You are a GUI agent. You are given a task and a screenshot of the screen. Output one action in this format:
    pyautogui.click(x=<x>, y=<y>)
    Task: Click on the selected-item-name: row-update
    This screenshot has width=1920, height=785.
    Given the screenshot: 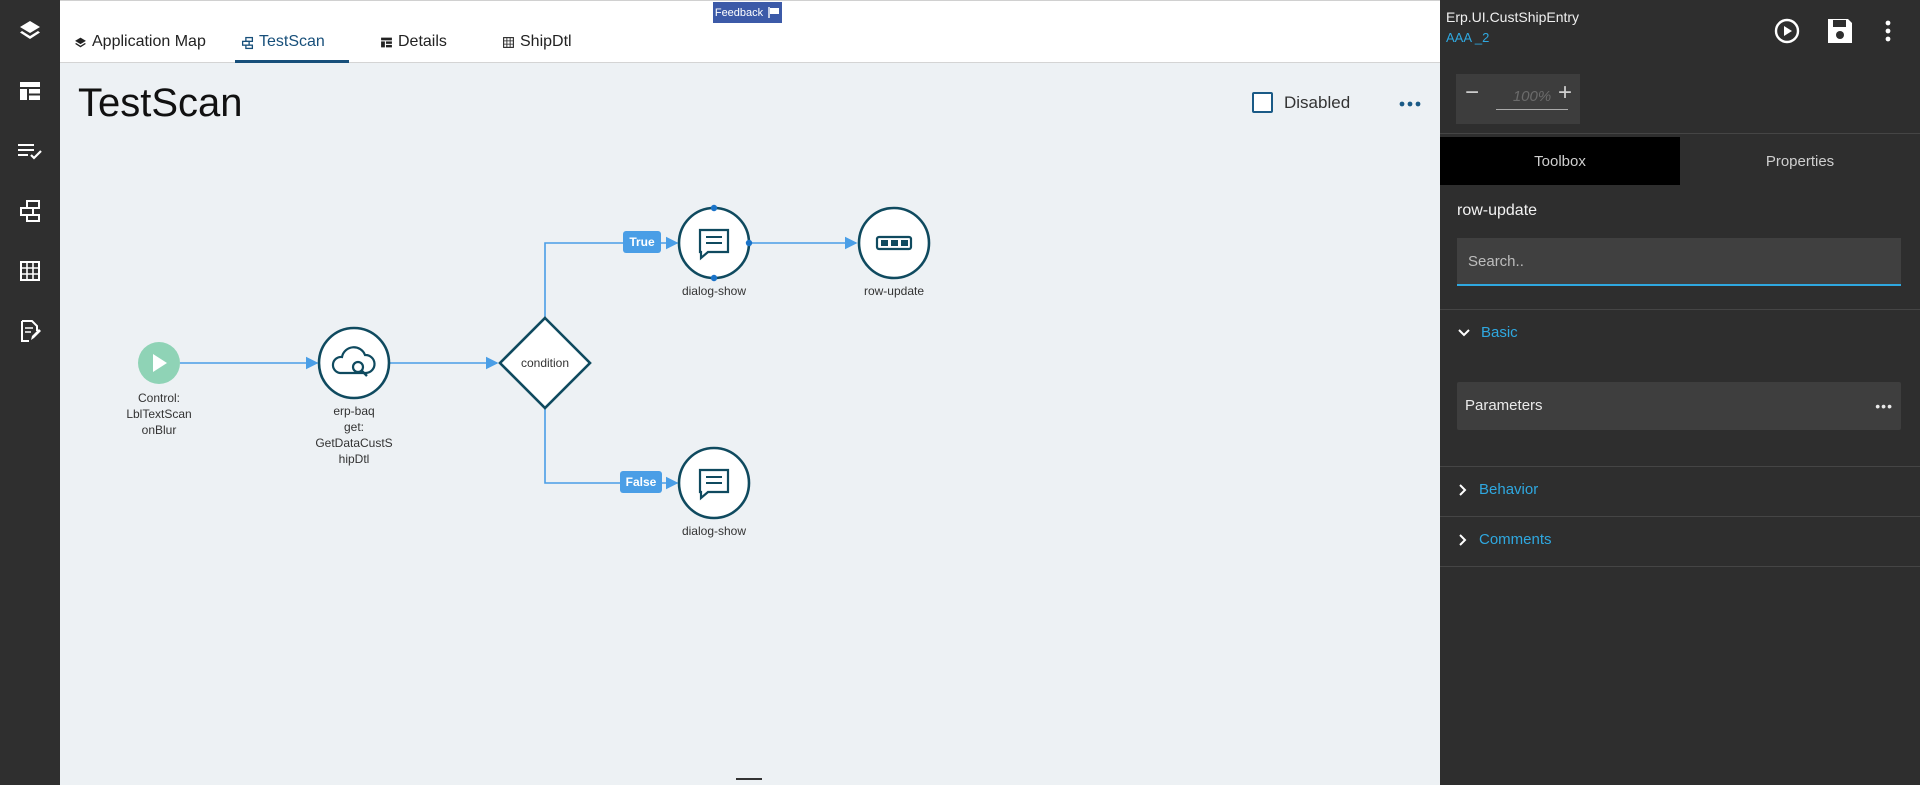 What is the action you would take?
    pyautogui.click(x=1497, y=210)
    